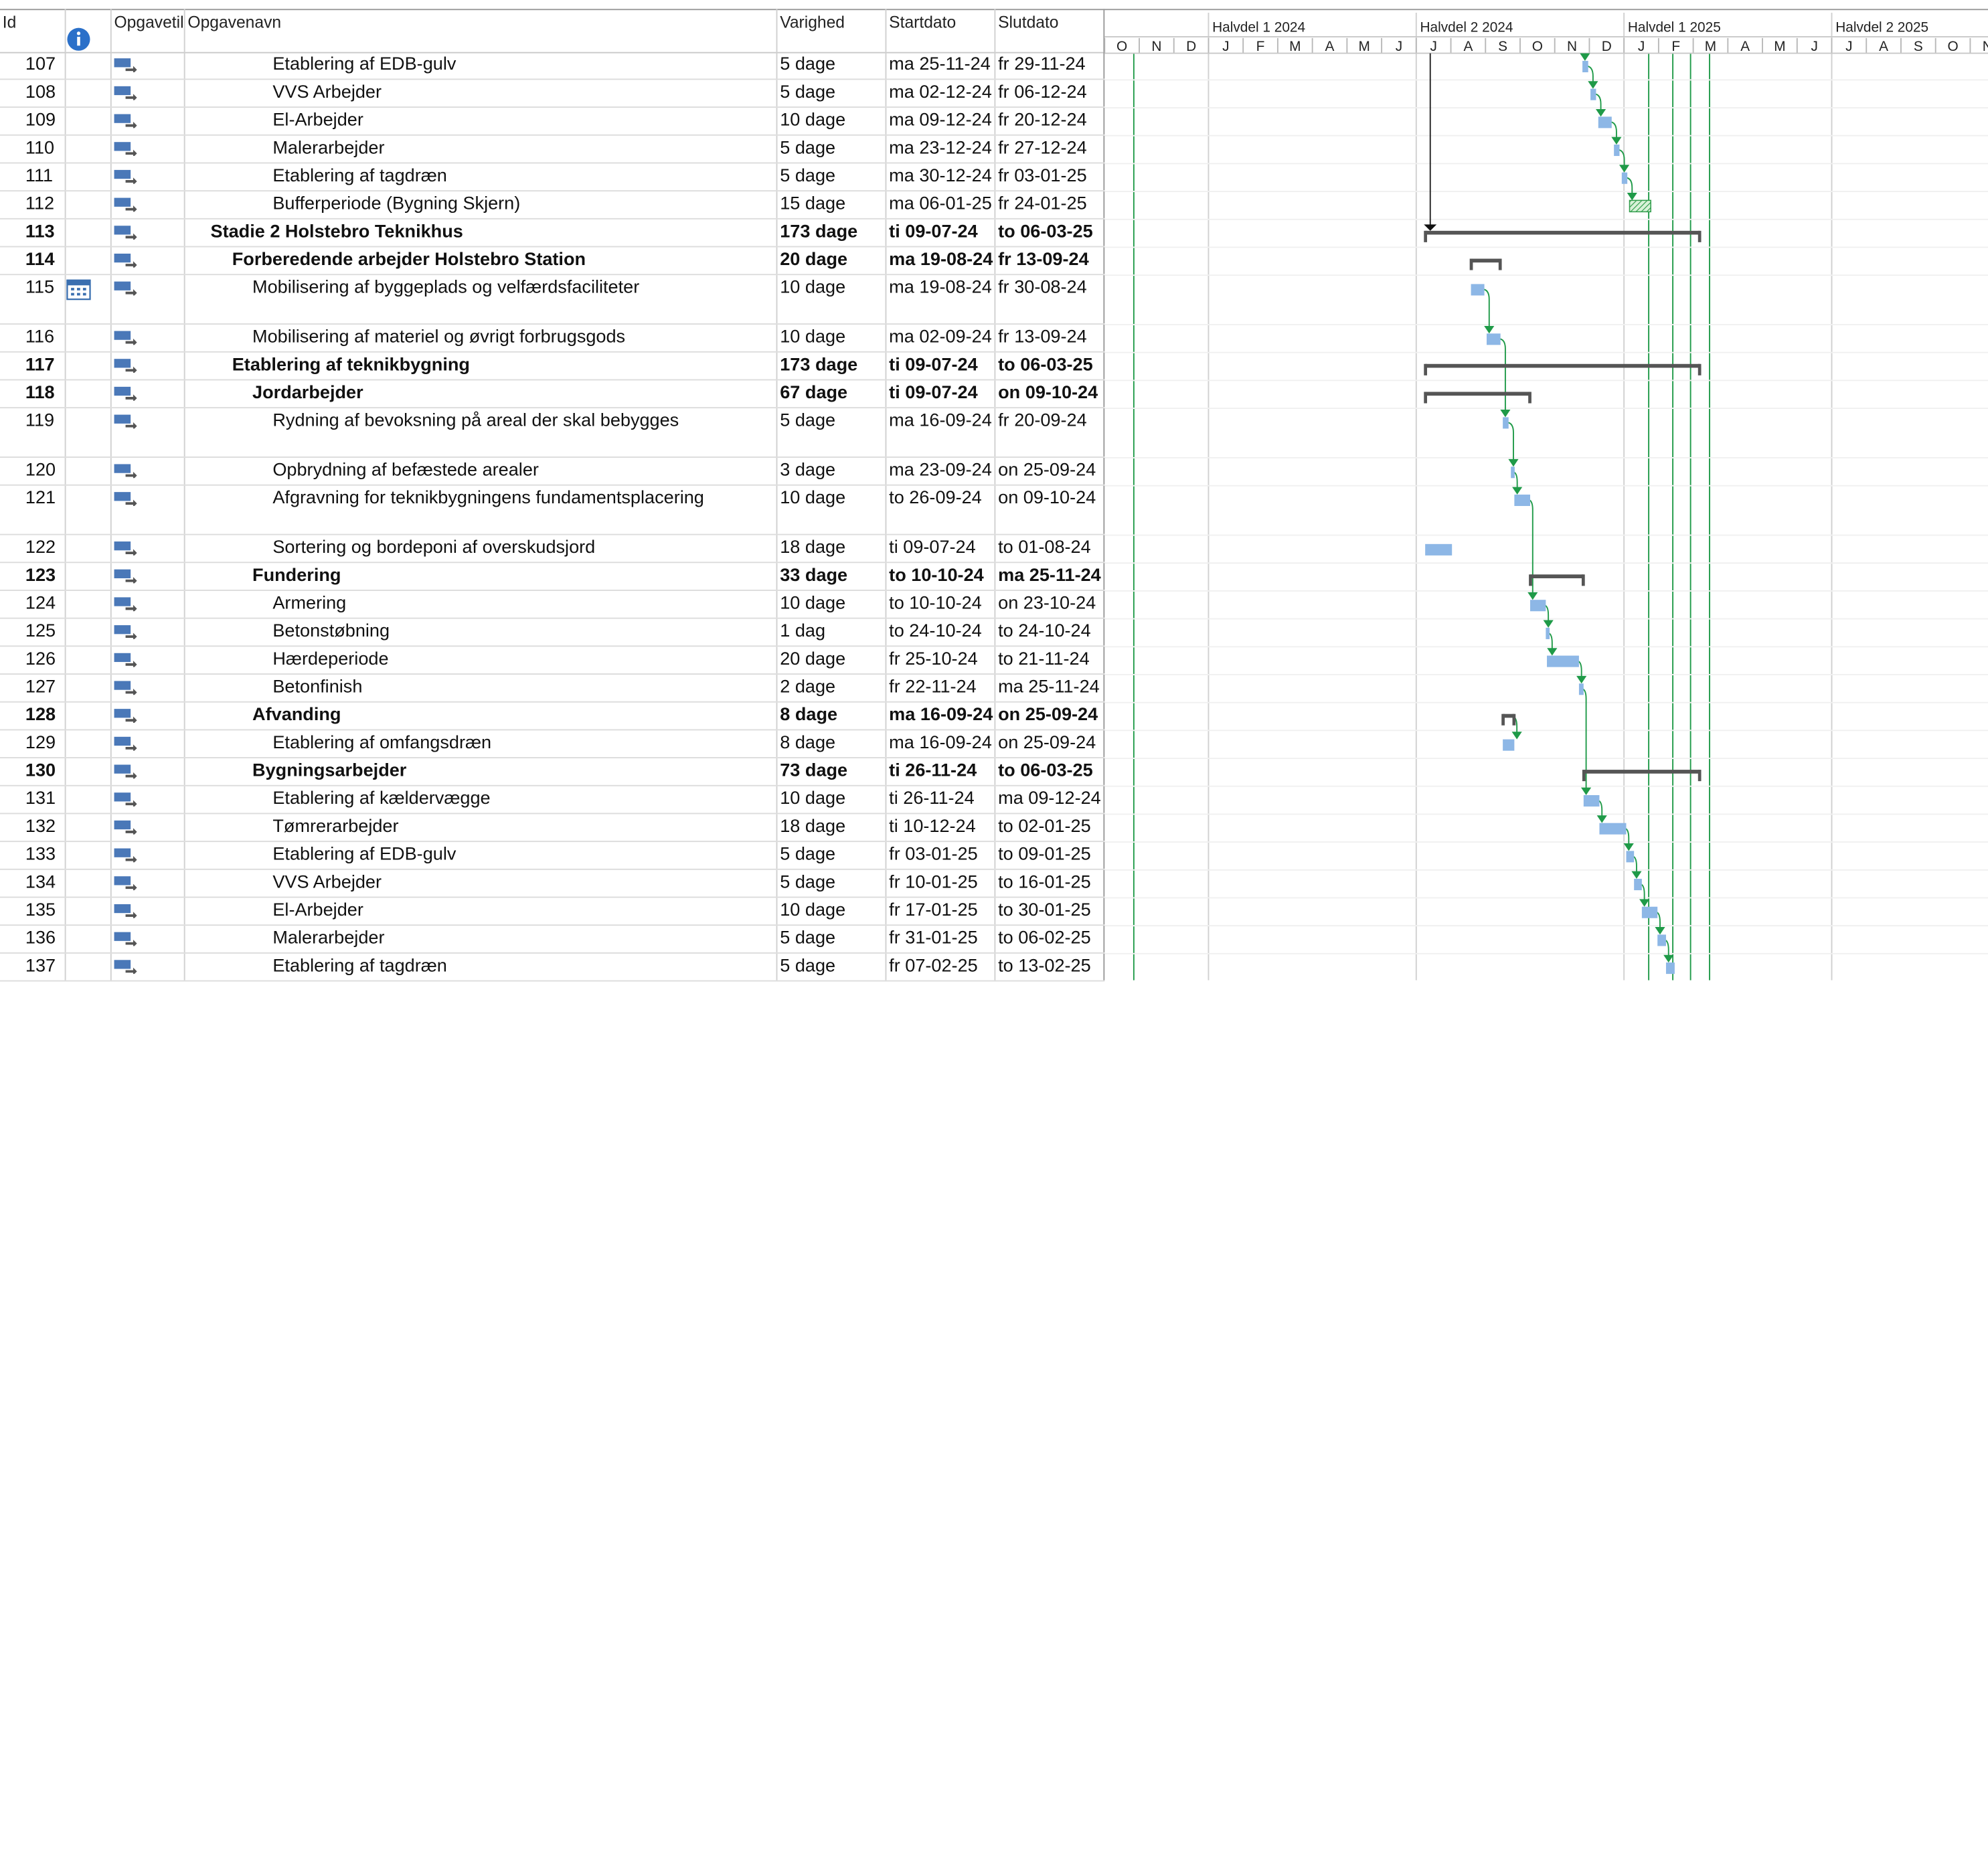 Image resolution: width=1988 pixels, height=1858 pixels. What do you see at coordinates (33, 827) in the screenshot?
I see `task-id: 132` at bounding box center [33, 827].